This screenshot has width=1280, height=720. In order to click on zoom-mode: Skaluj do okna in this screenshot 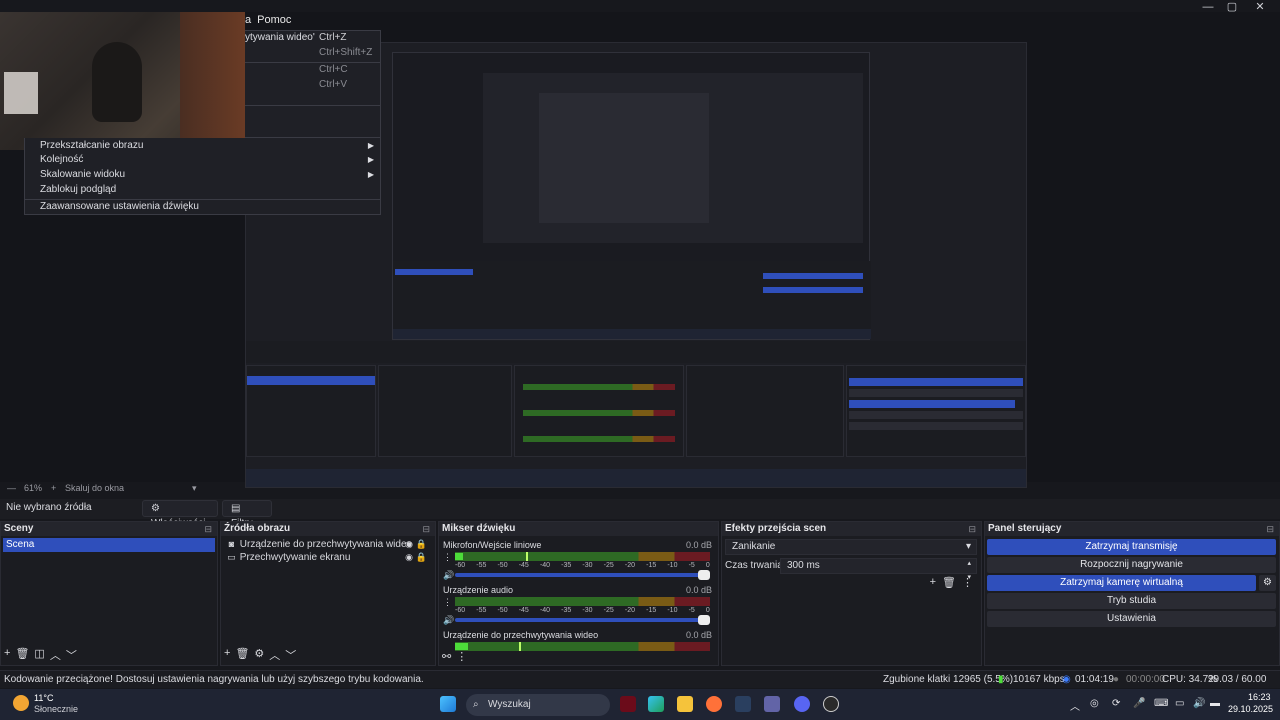, I will do `click(94, 488)`.